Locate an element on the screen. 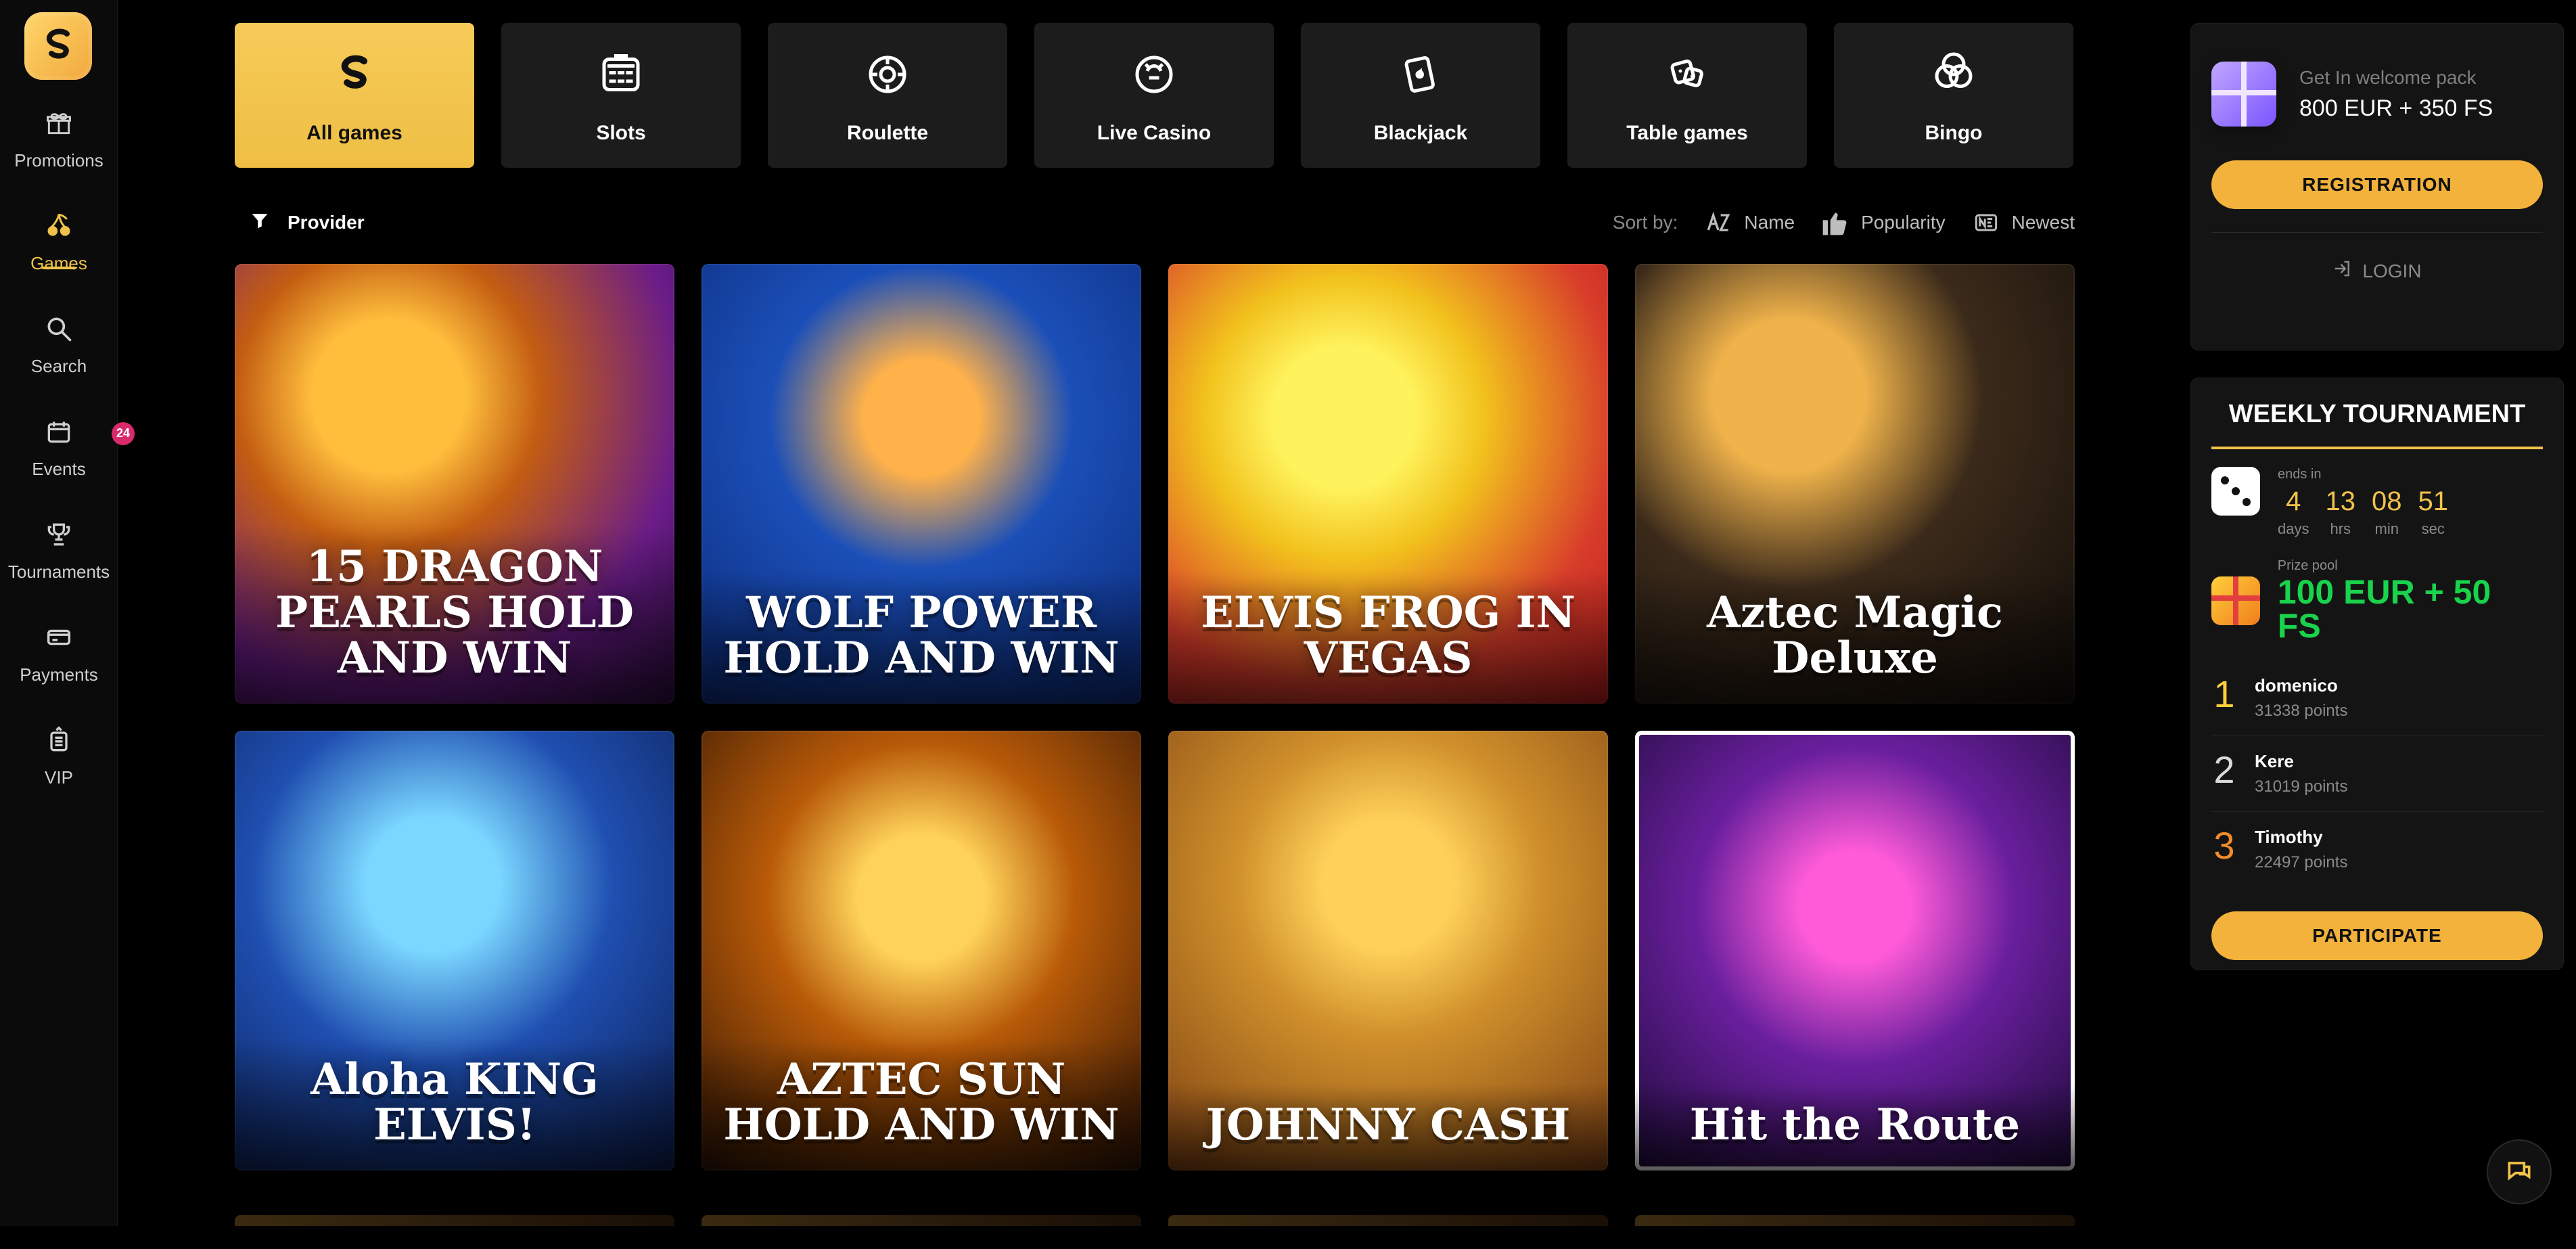 This screenshot has height=1249, width=2576. welcome-small: Get In welcome pack is located at coordinates (2388, 77).